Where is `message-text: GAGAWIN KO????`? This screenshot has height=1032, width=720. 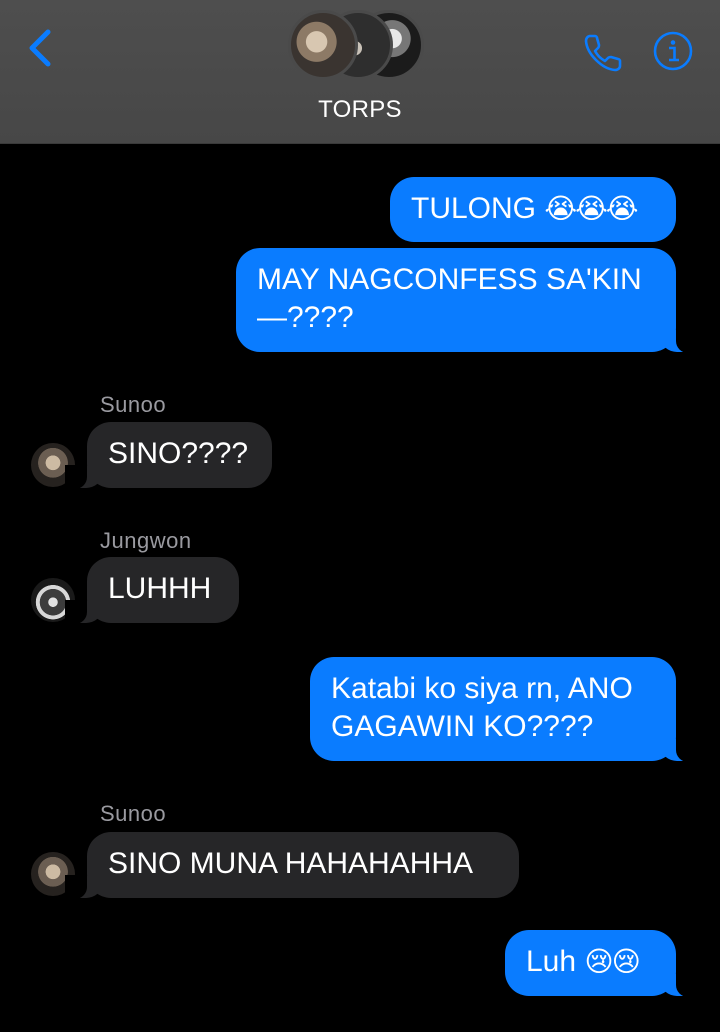 message-text: GAGAWIN KO???? is located at coordinates (462, 726).